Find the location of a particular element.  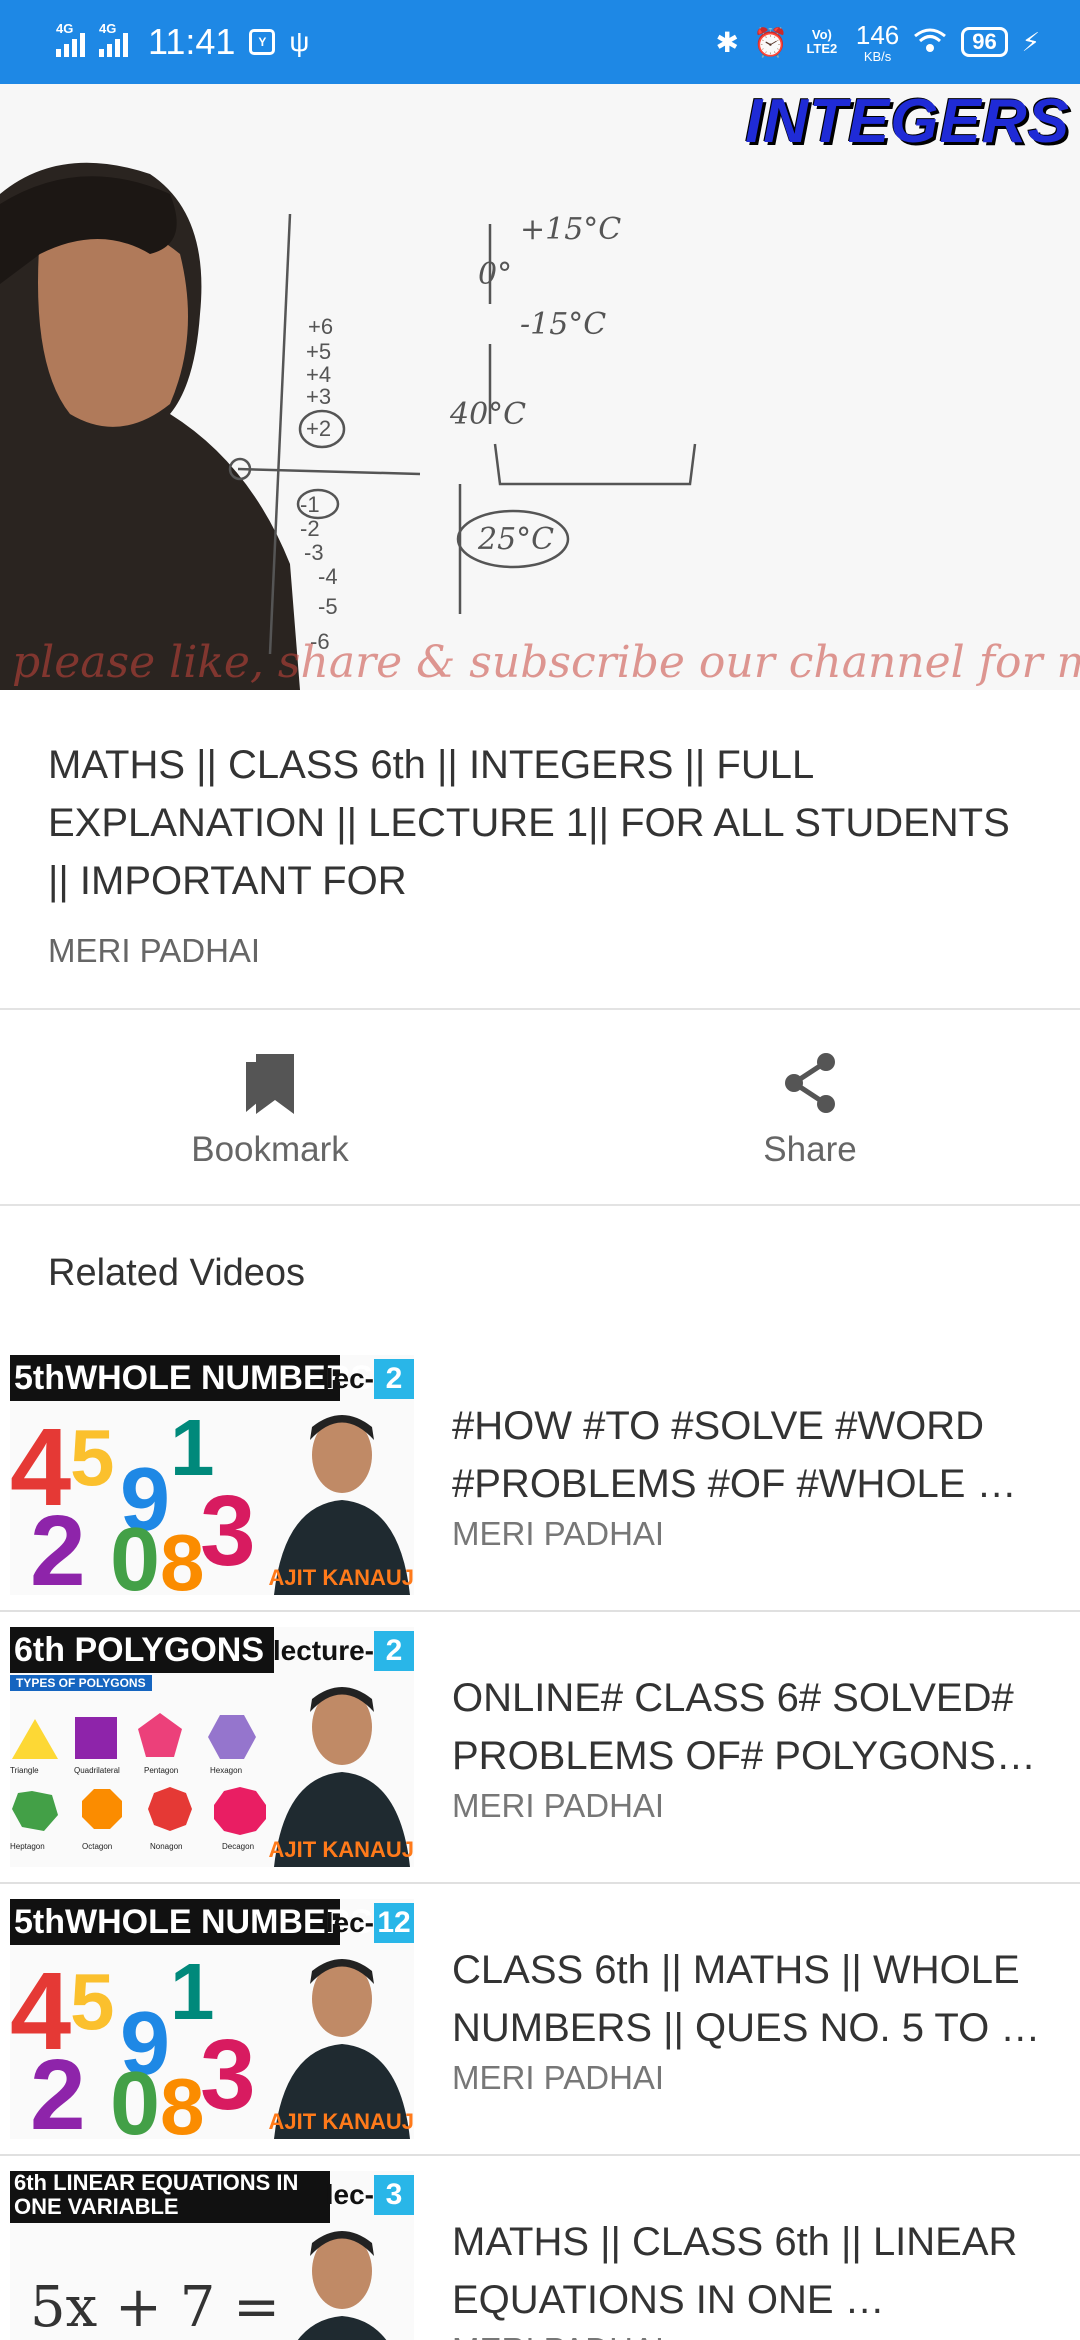

board-label: 40°C is located at coordinates (487, 414).